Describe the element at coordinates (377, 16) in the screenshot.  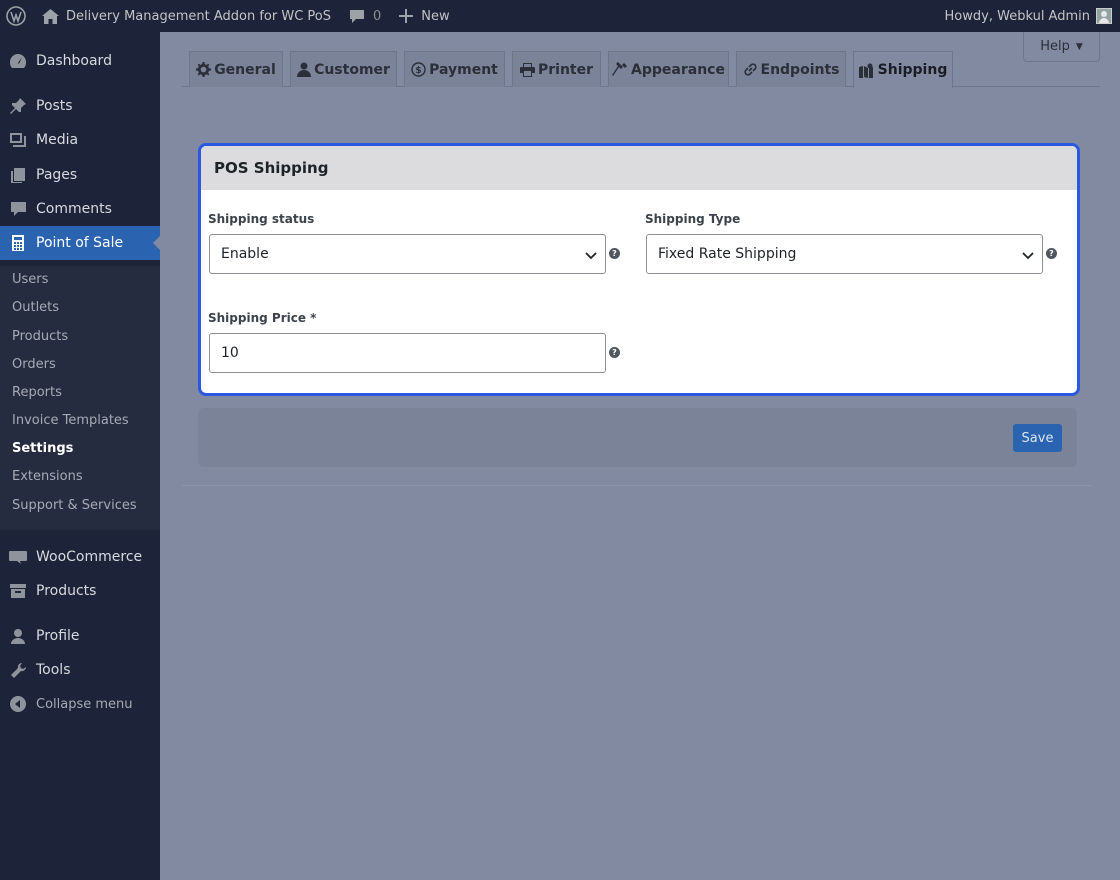
I see `comments-count: 0` at that location.